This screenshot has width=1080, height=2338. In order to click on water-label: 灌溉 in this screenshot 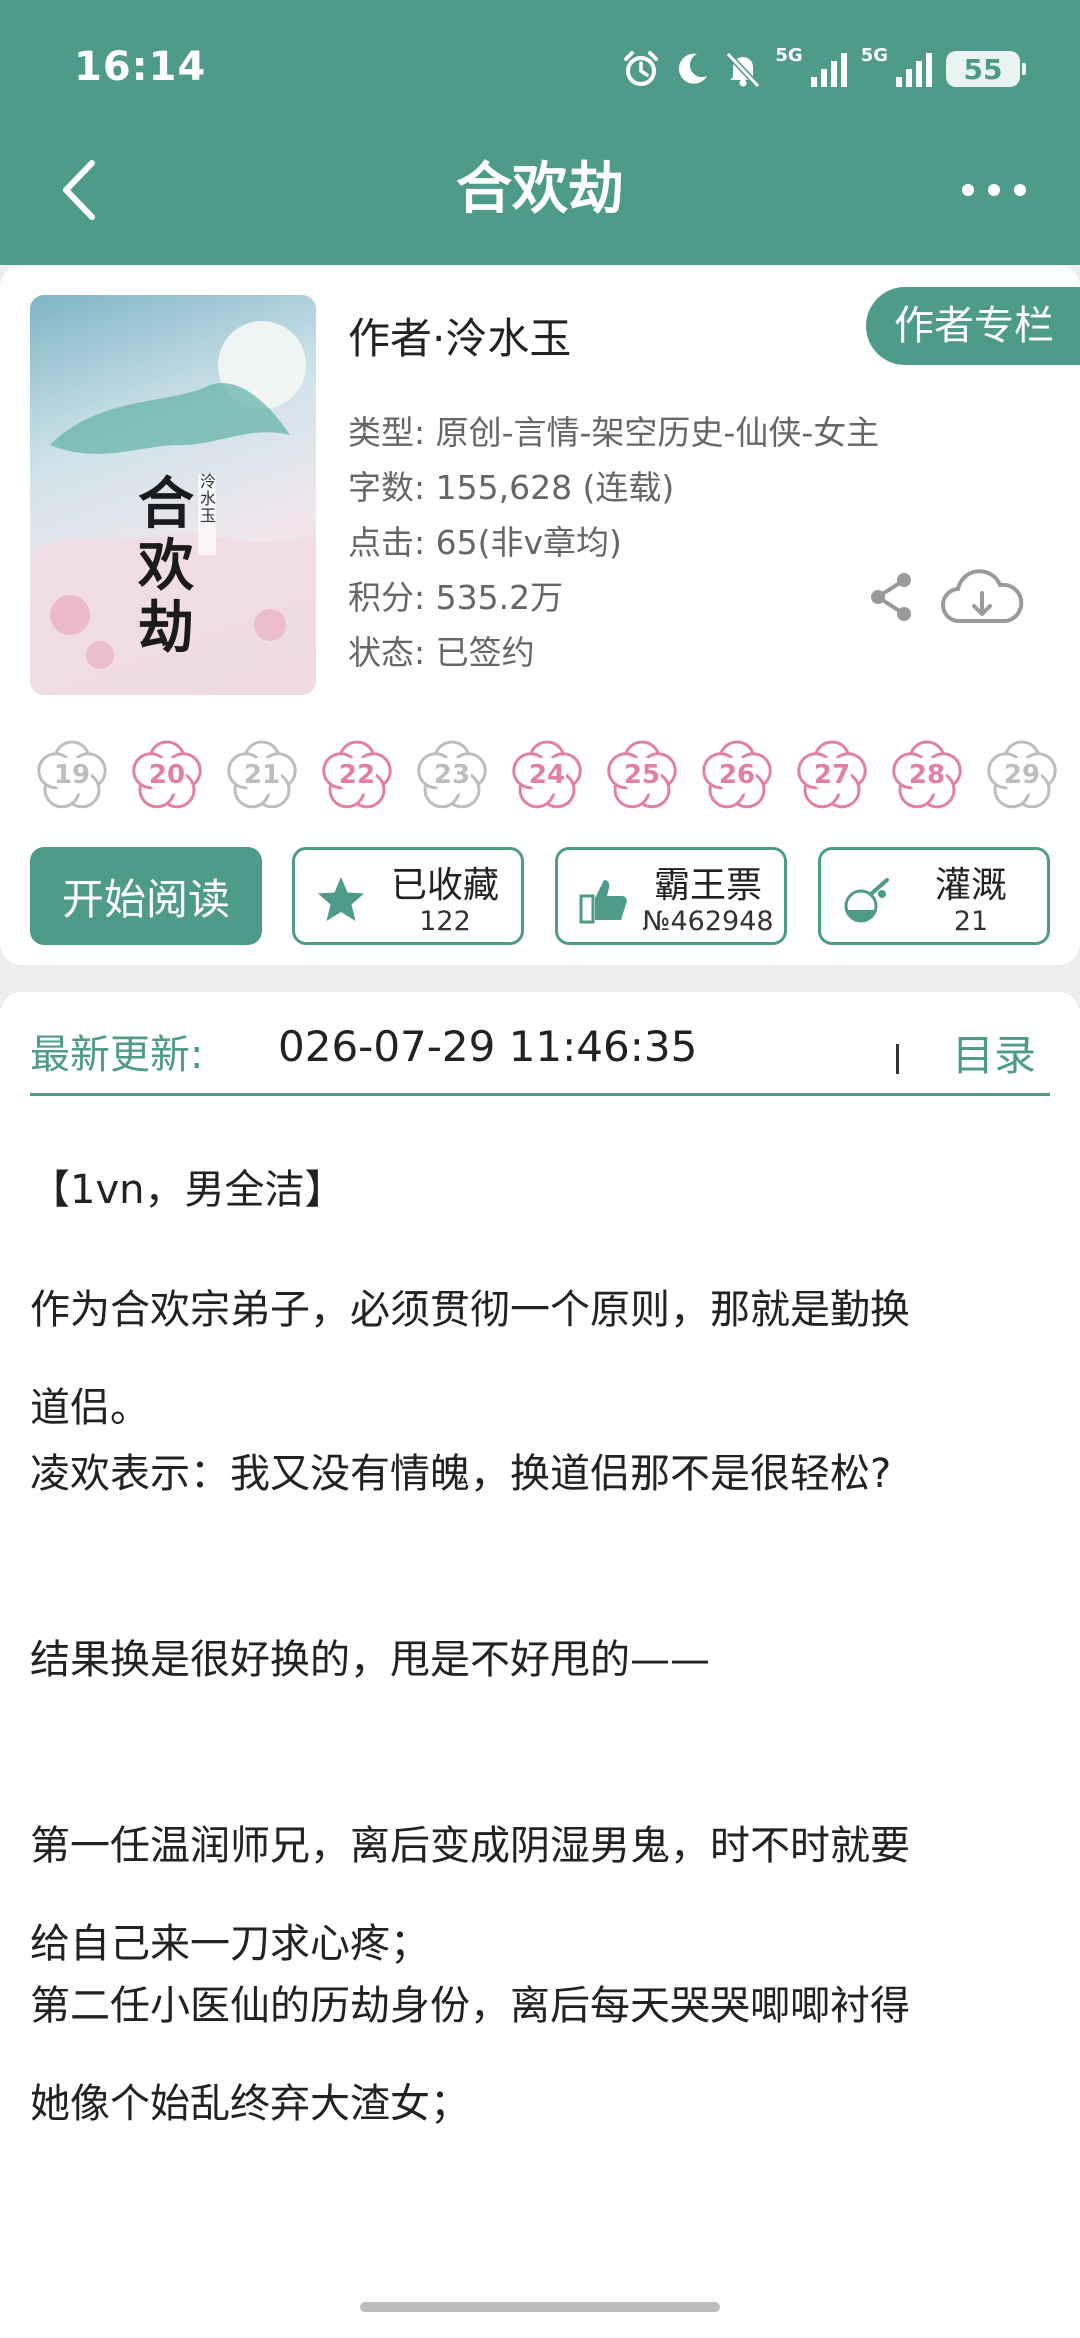, I will do `click(970, 885)`.